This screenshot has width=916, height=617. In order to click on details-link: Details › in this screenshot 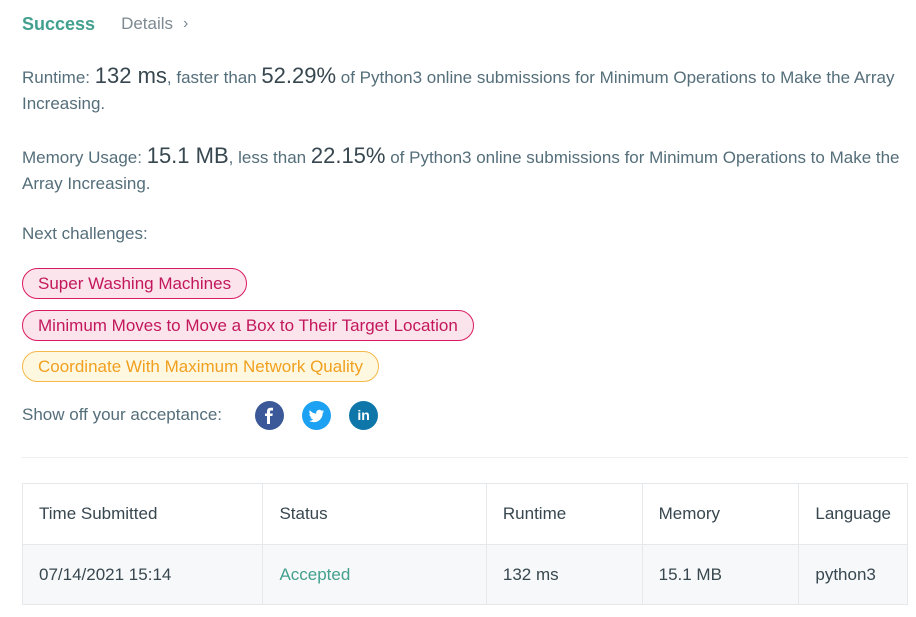, I will do `click(154, 24)`.